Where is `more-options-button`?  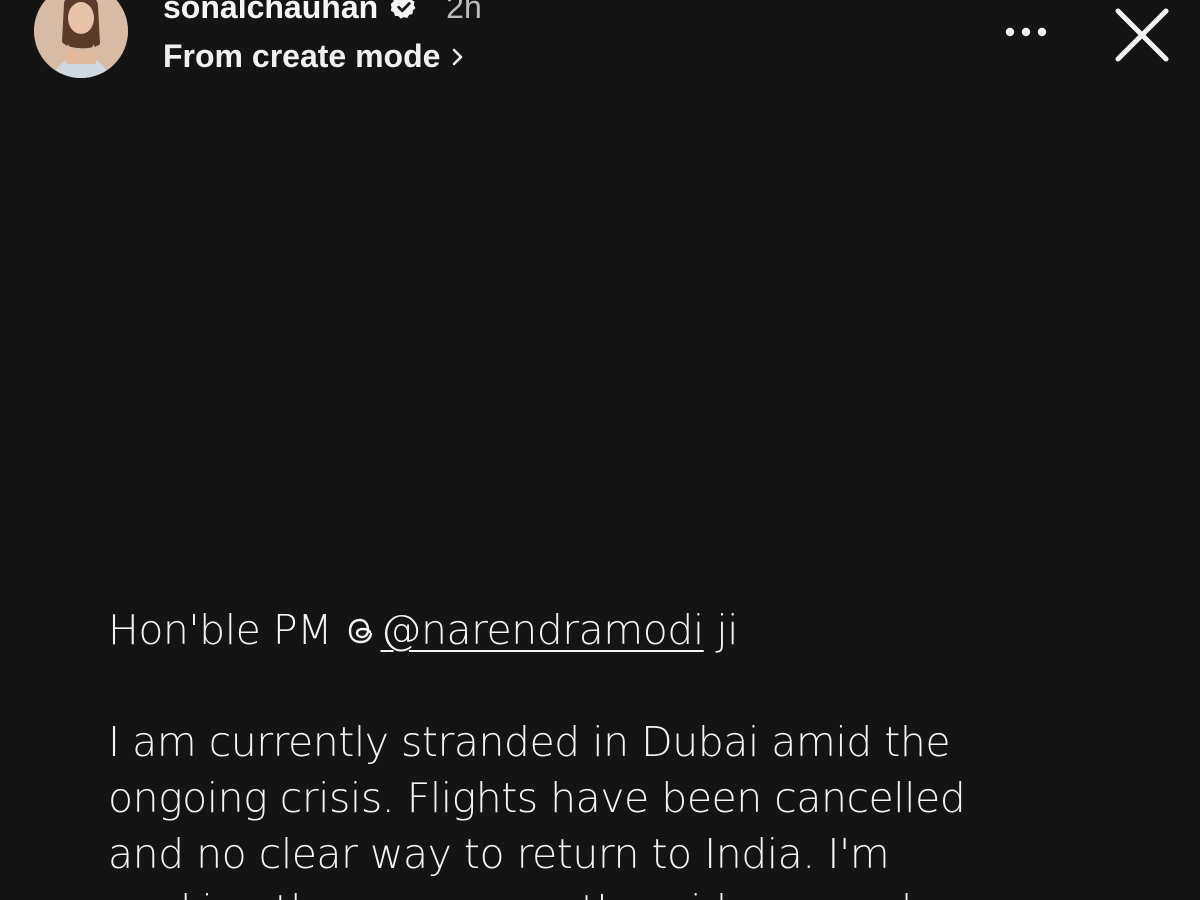 more-options-button is located at coordinates (1026, 32).